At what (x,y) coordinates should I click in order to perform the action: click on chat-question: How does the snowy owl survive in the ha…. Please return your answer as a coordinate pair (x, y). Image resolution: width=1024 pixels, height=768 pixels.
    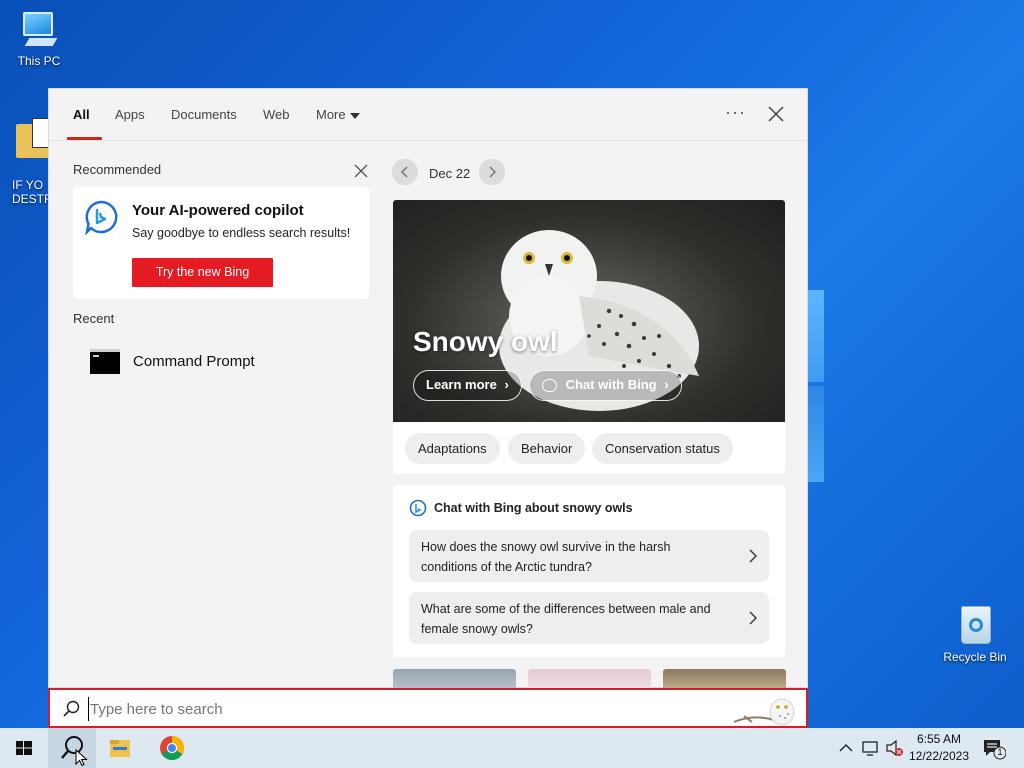
    Looking at the image, I should click on (589, 556).